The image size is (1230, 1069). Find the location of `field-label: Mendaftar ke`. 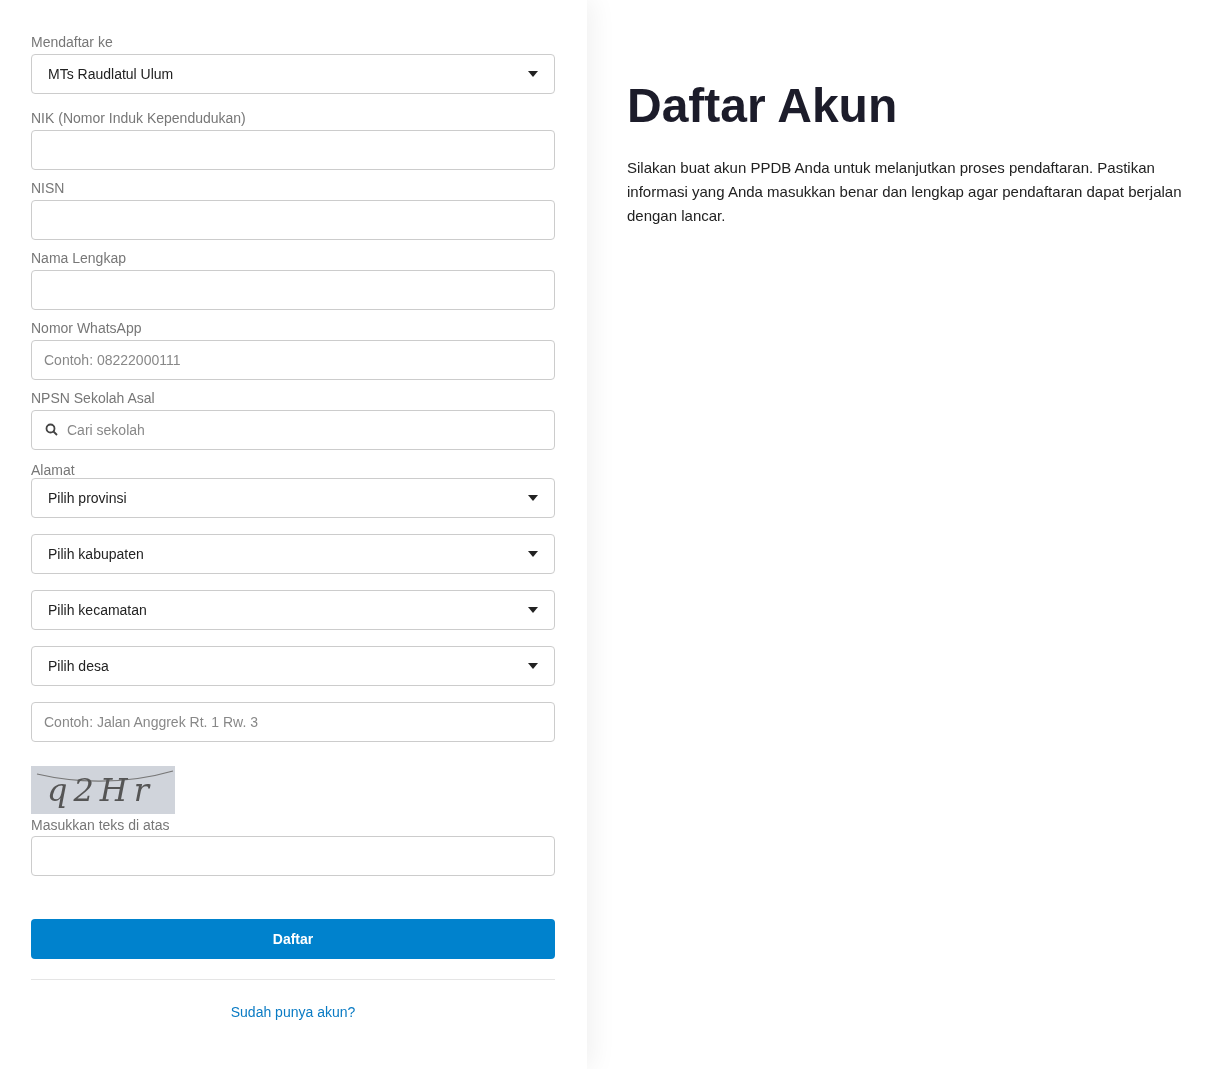

field-label: Mendaftar ke is located at coordinates (72, 42).